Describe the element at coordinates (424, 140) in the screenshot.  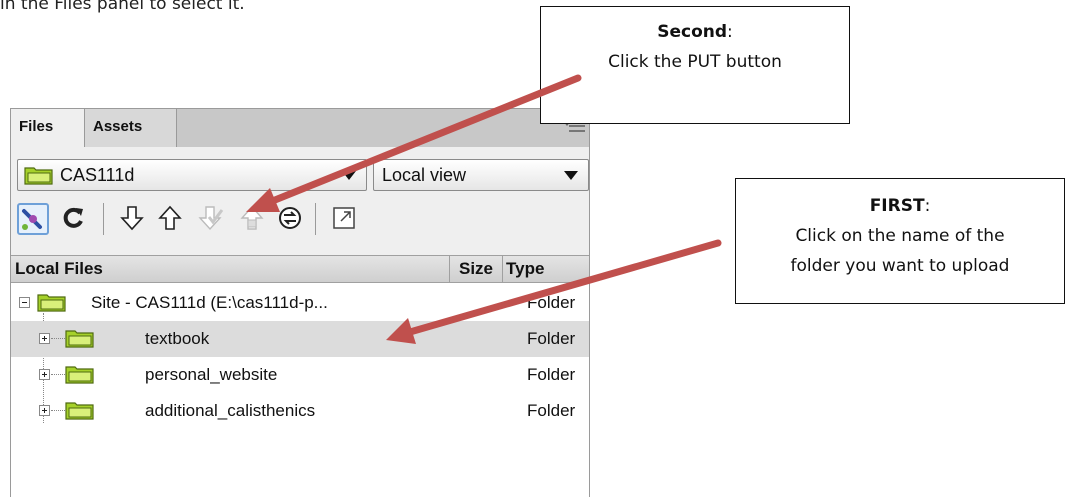
I see `arrow-to-put-button` at that location.